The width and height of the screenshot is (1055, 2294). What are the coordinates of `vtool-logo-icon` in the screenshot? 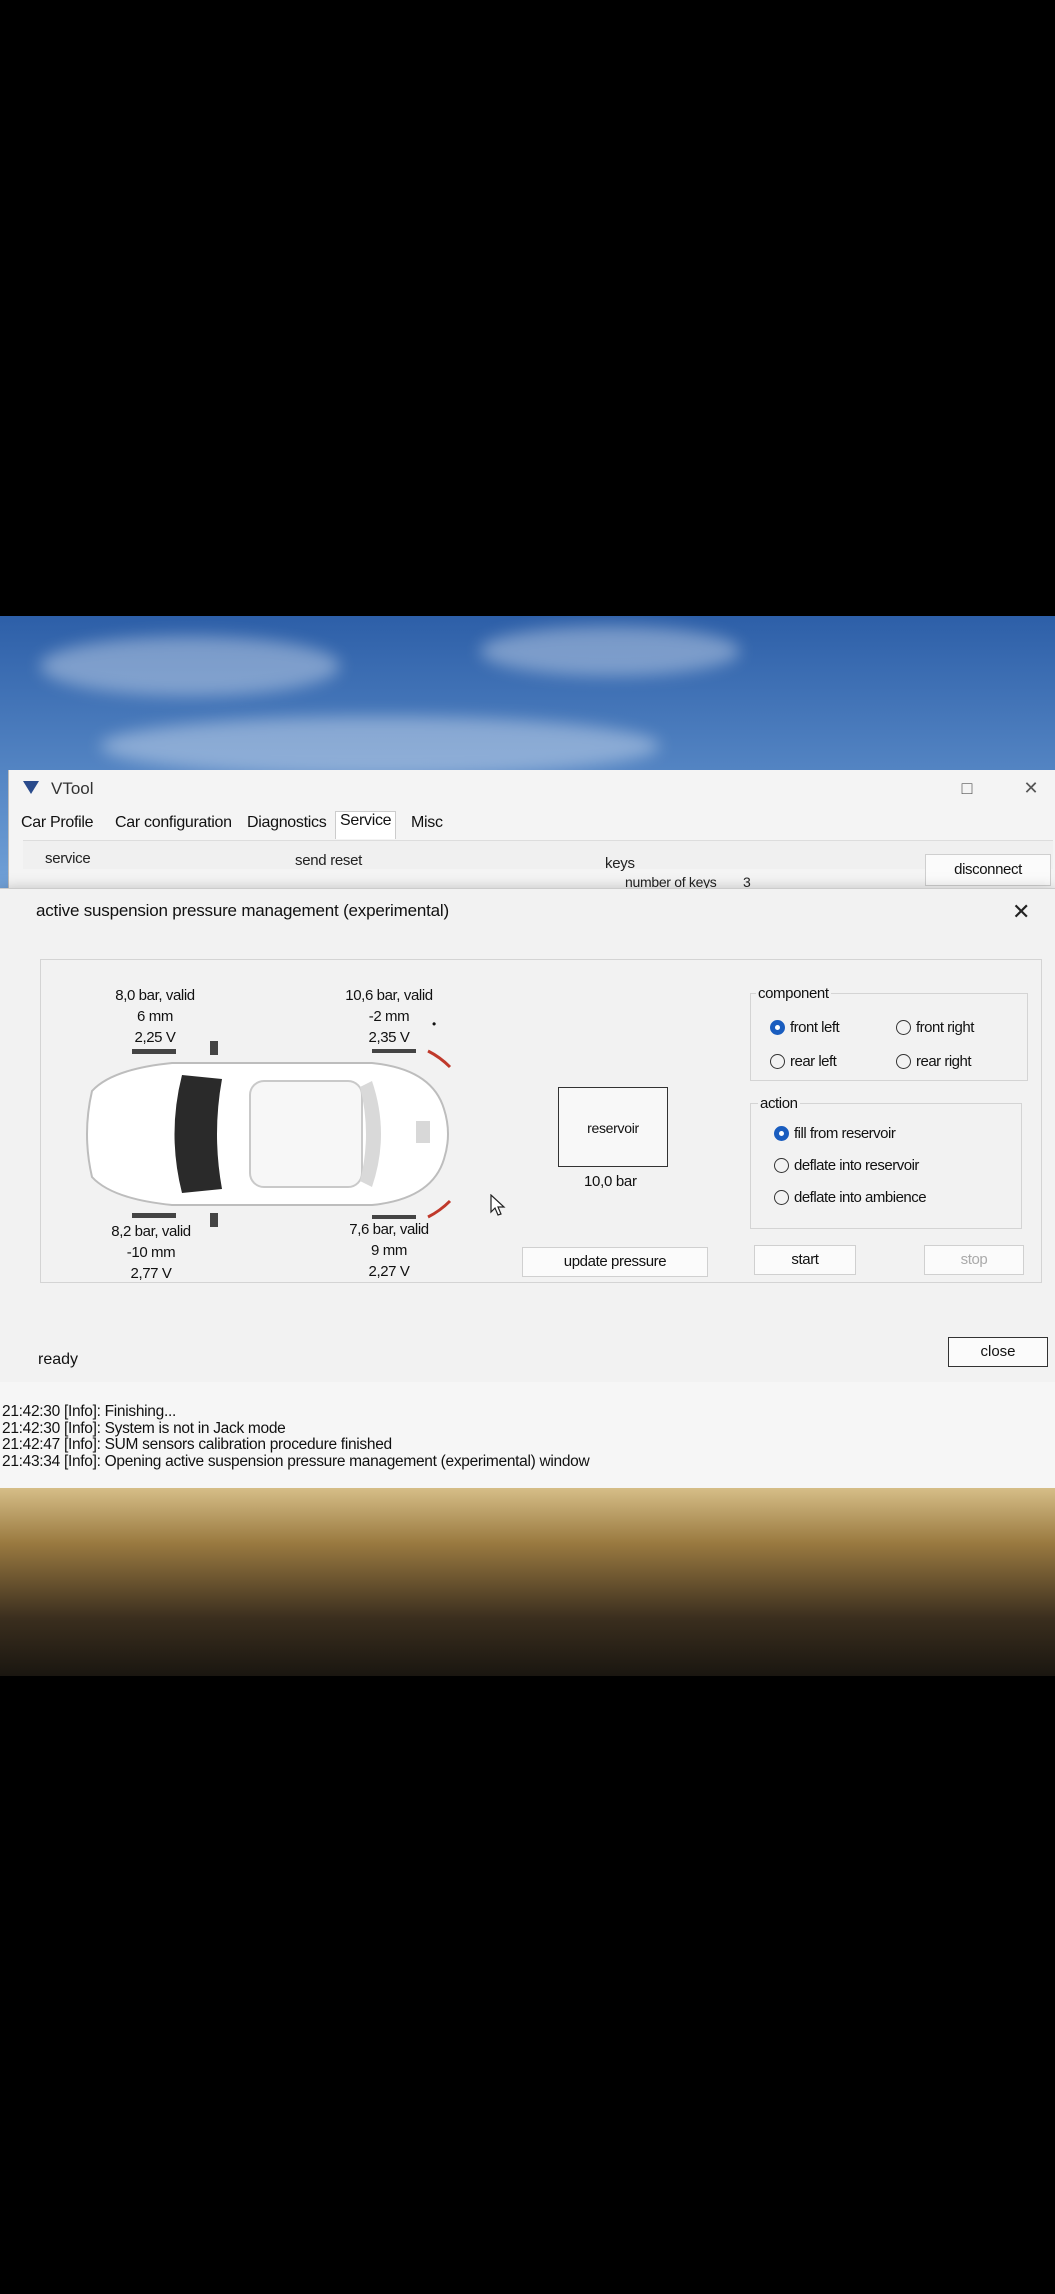 It's located at (31, 787).